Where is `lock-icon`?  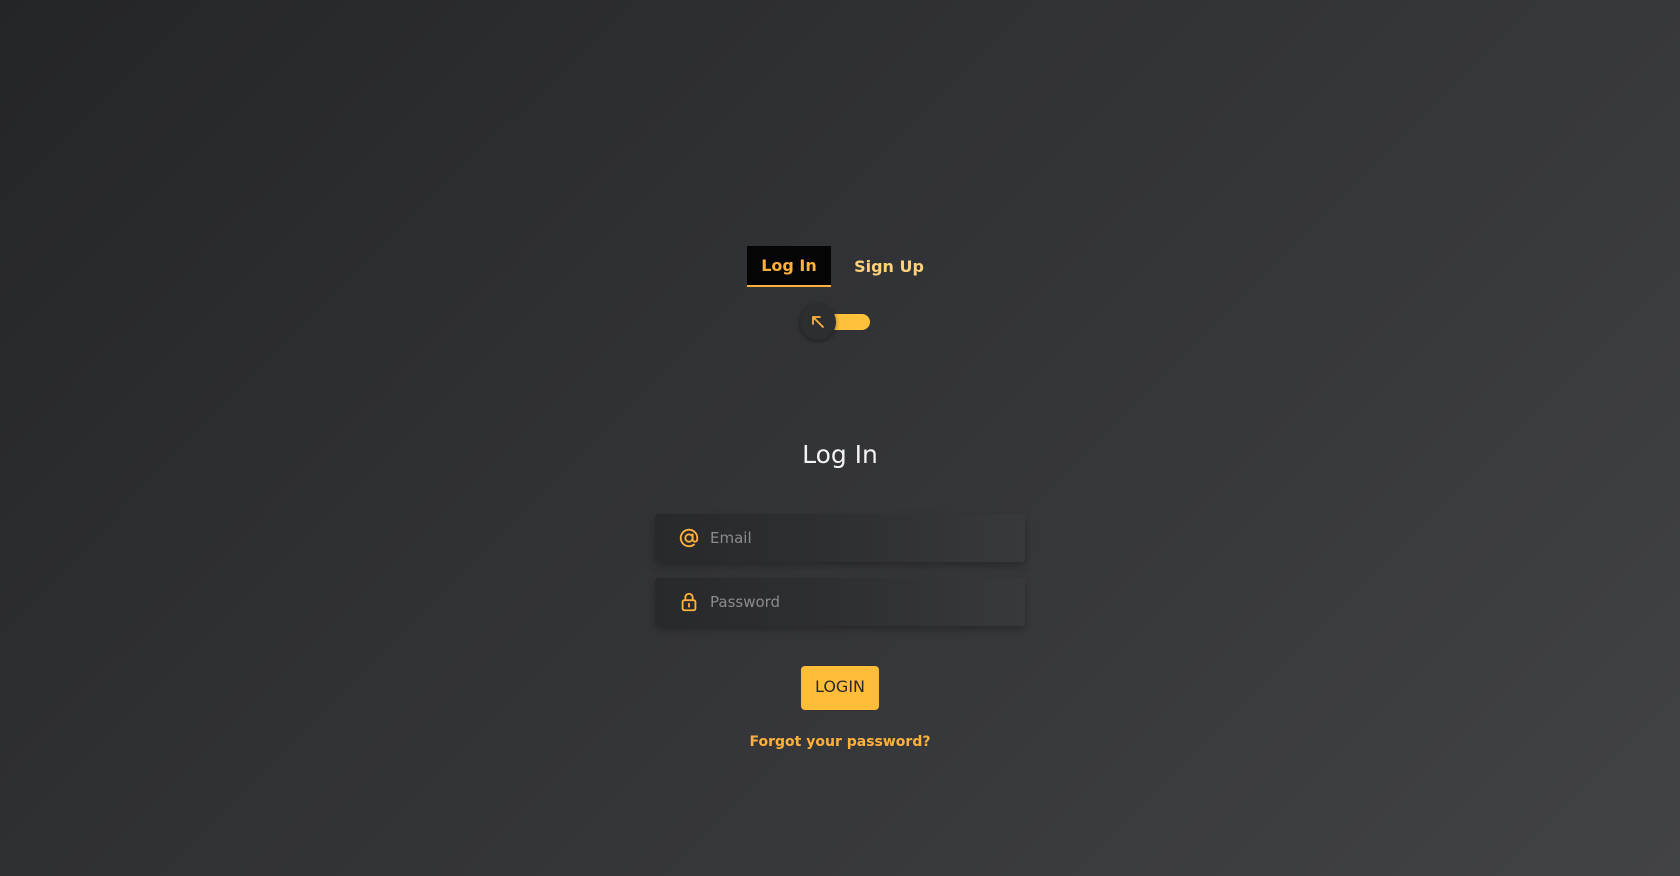 lock-icon is located at coordinates (689, 602).